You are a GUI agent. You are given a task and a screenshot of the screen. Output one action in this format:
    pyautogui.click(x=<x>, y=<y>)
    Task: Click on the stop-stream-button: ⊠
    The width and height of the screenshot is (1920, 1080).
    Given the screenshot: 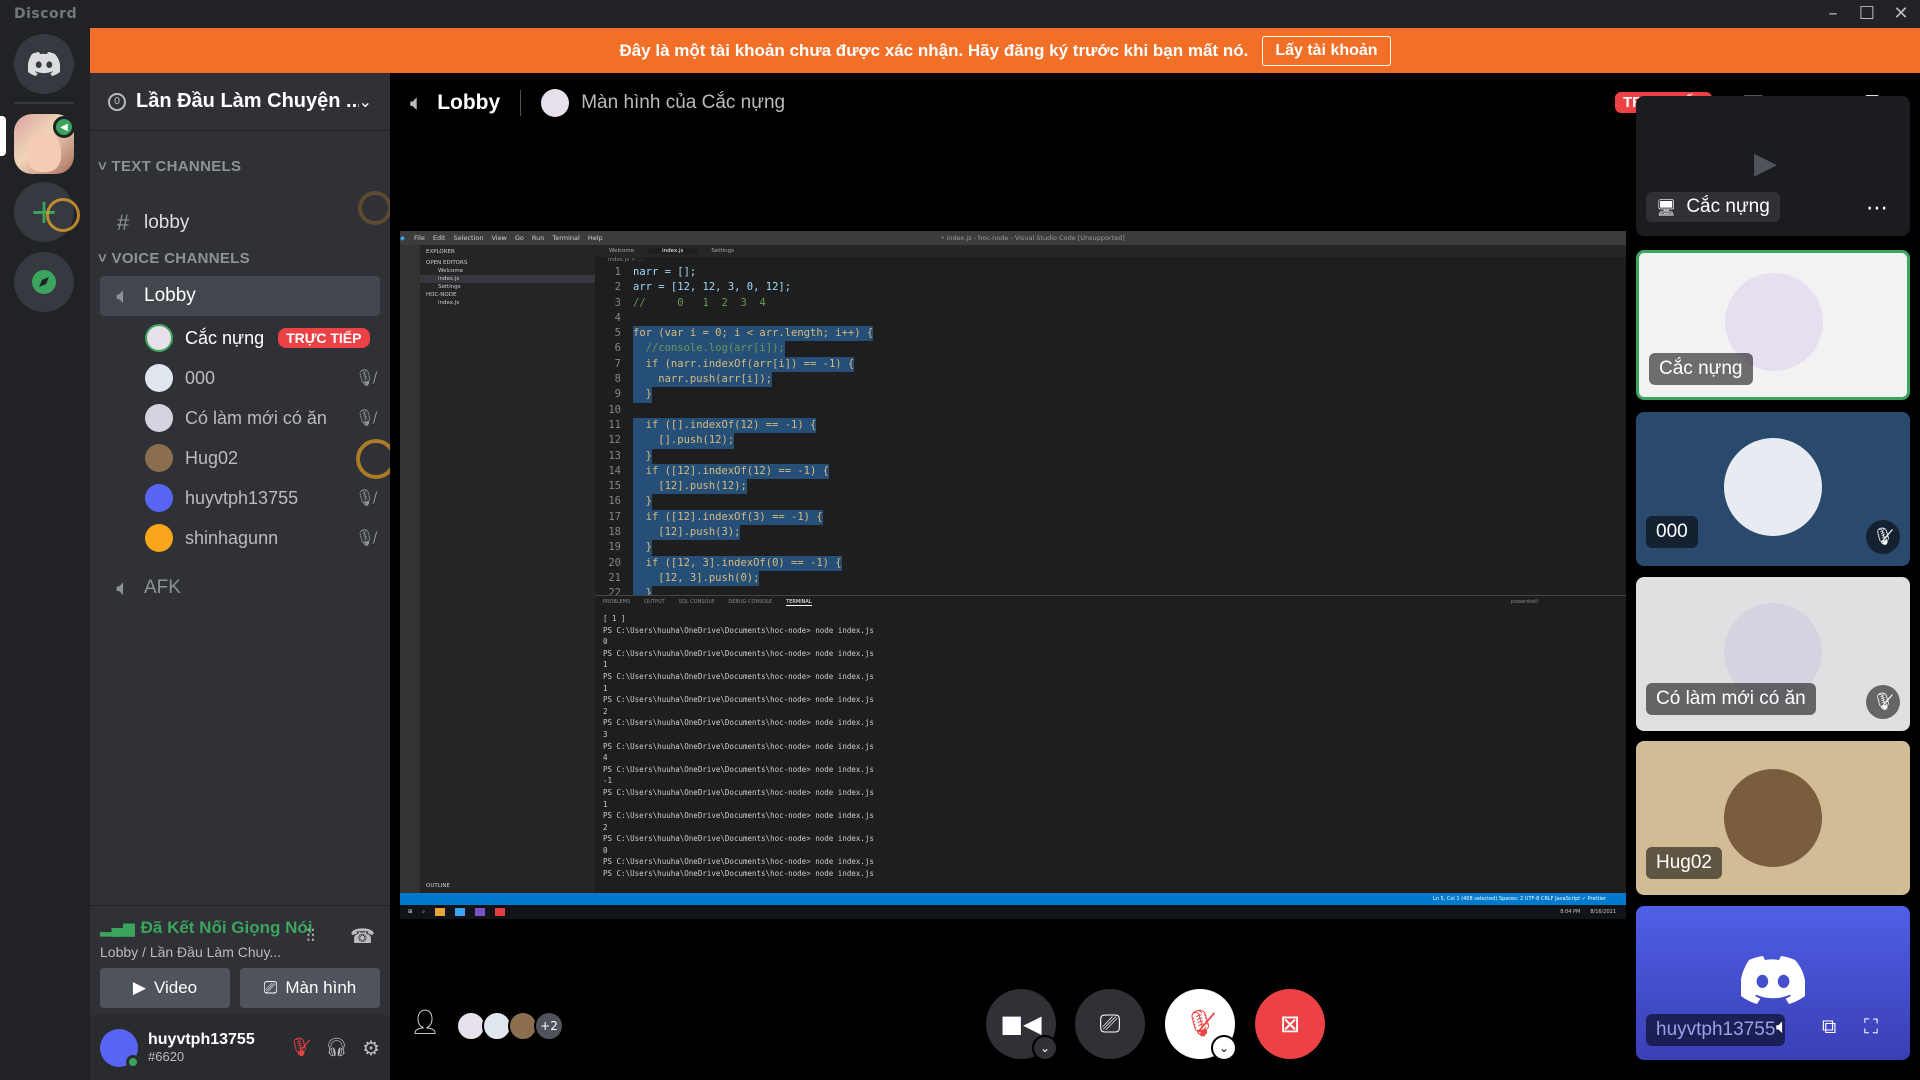 What is the action you would take?
    pyautogui.click(x=1290, y=1024)
    